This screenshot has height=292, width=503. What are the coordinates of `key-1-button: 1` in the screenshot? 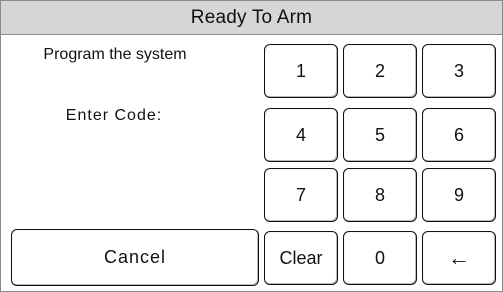 It's located at (301, 71).